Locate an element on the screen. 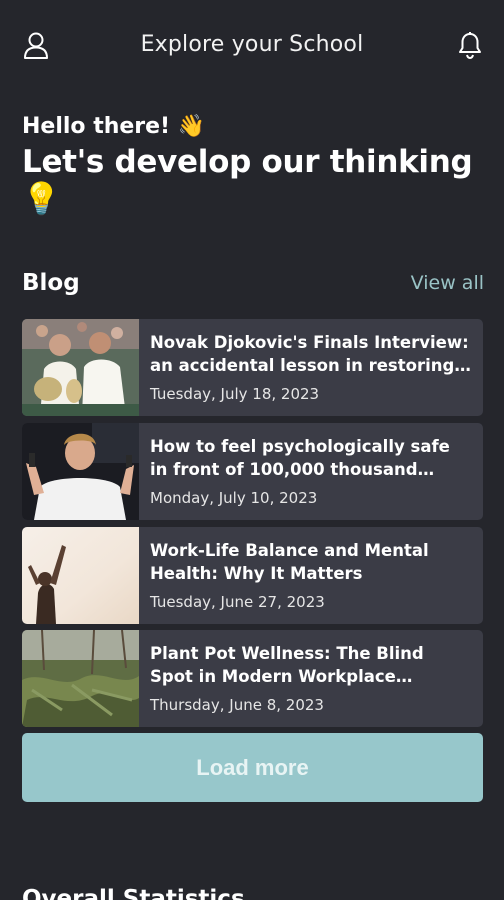 Image resolution: width=504 pixels, height=900 pixels. blog-thumbnail-sunset is located at coordinates (80, 575).